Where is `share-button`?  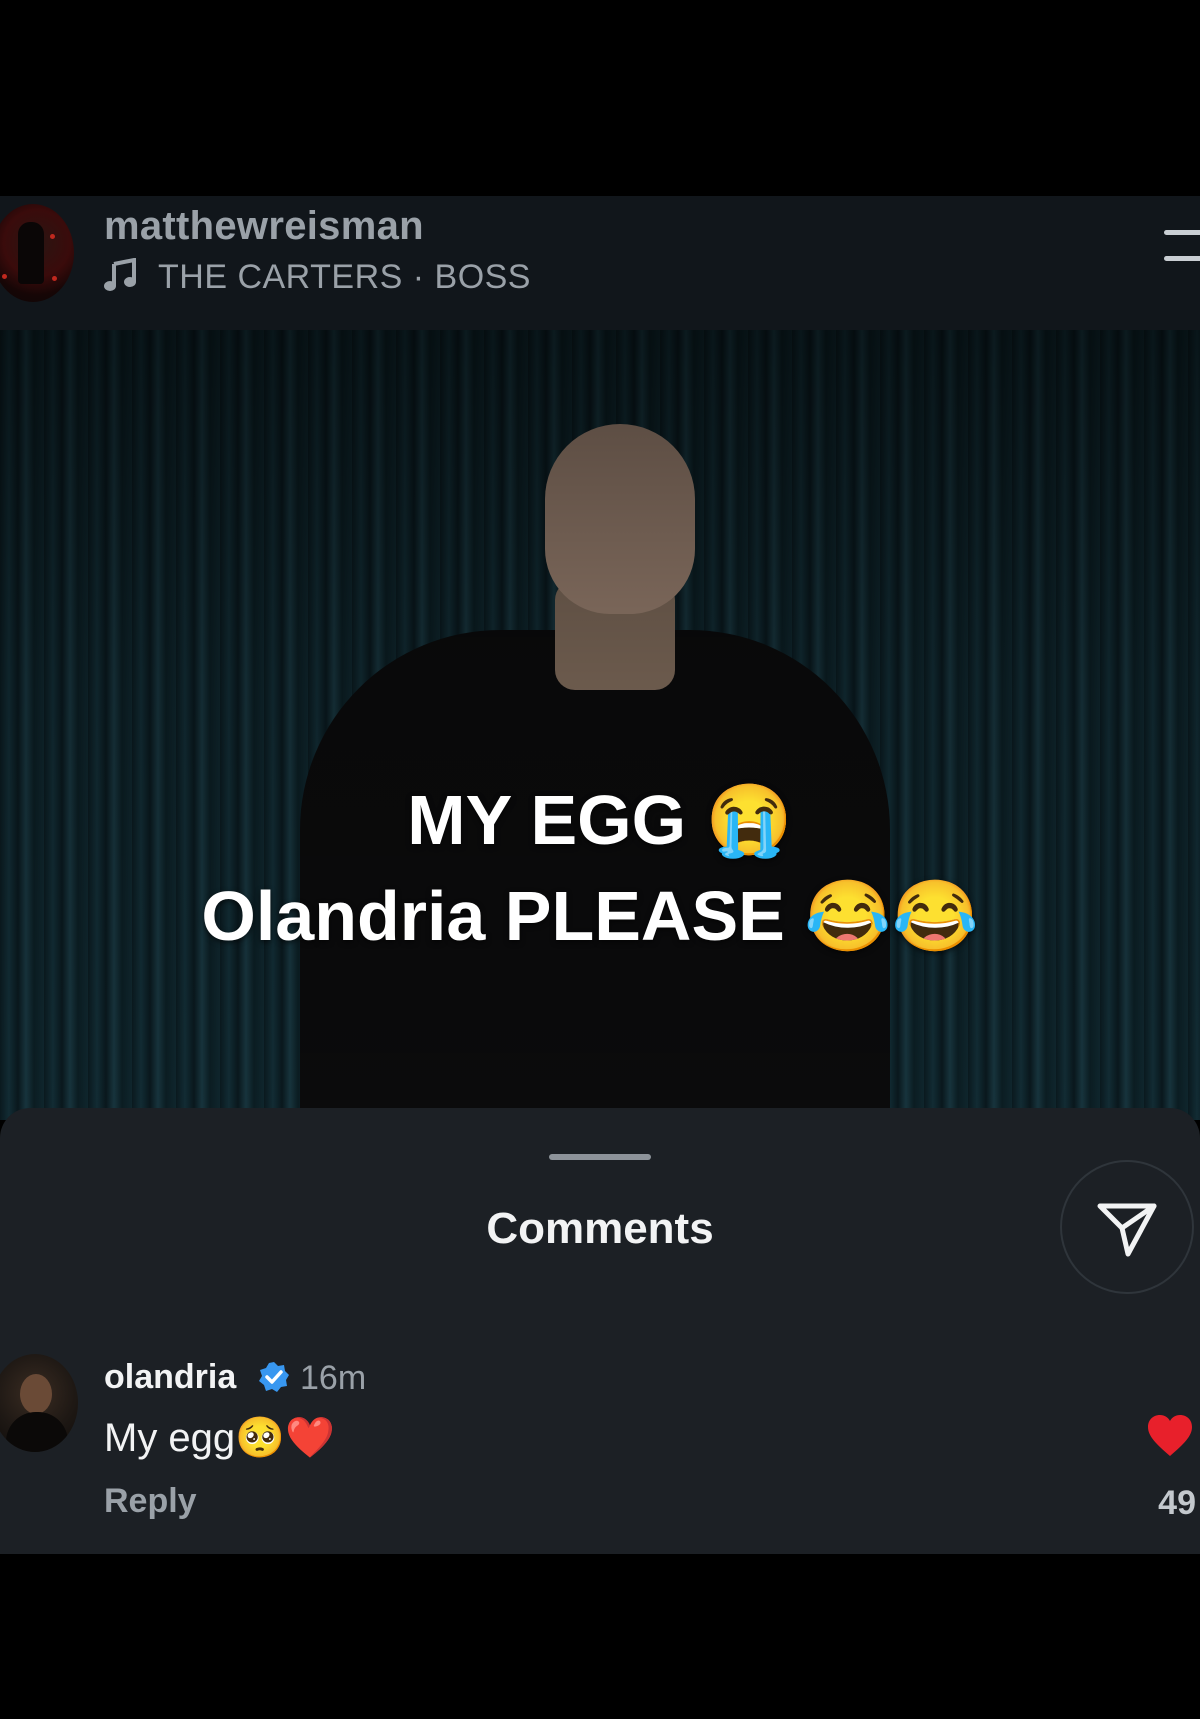
share-button is located at coordinates (1127, 1227).